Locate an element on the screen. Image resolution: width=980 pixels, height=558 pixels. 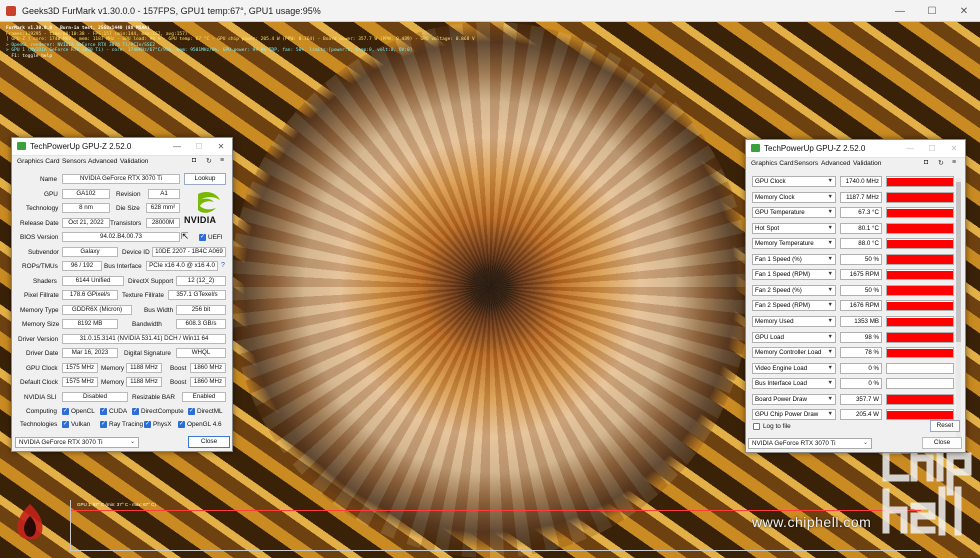
subvendor-label: Subvendor is located at coordinates (43, 252).